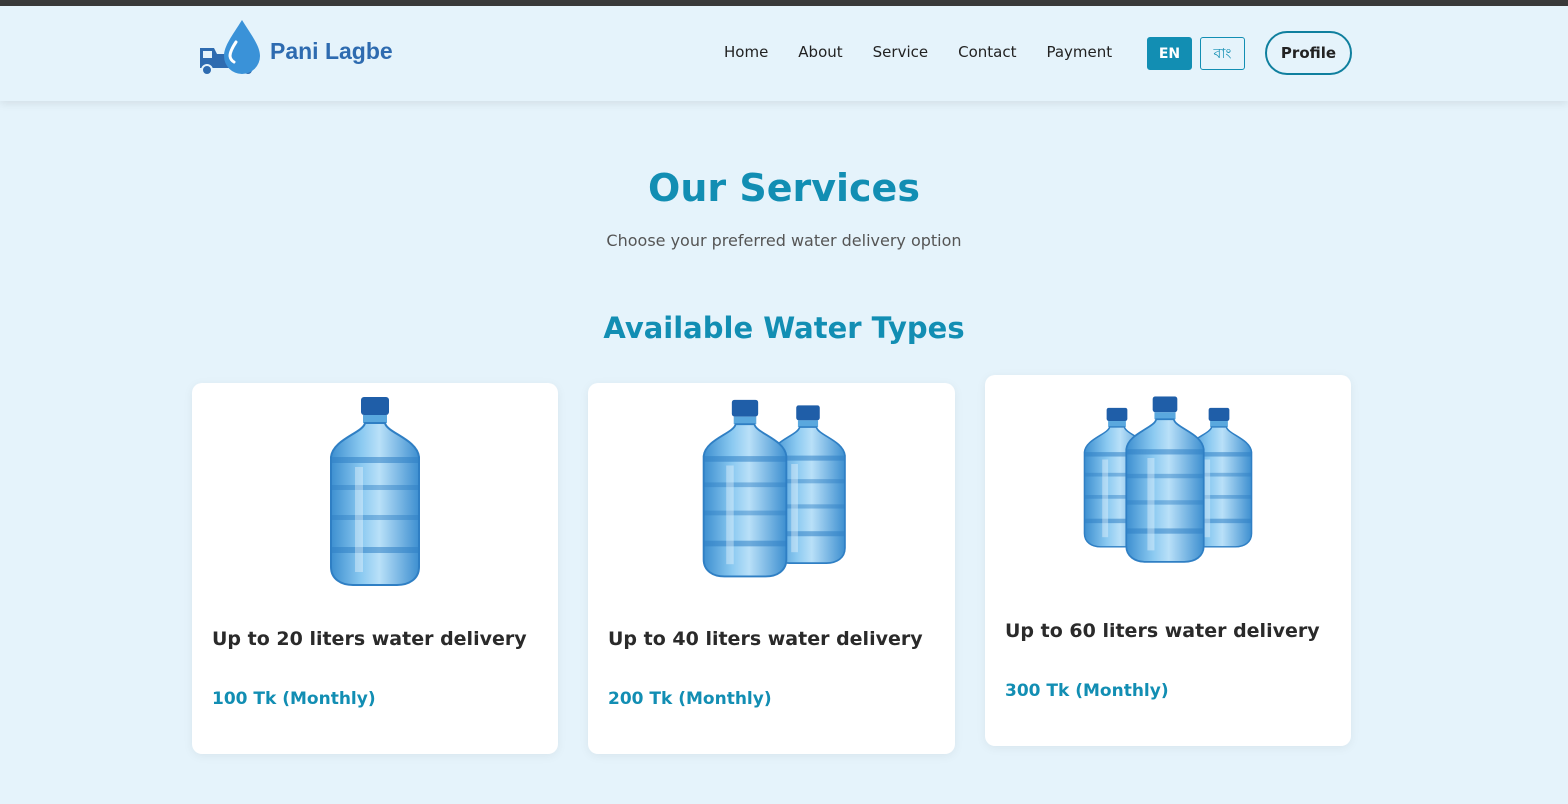 This screenshot has width=1568, height=804. What do you see at coordinates (765, 639) in the screenshot?
I see `card-title: Up to 40 liters water delivery` at bounding box center [765, 639].